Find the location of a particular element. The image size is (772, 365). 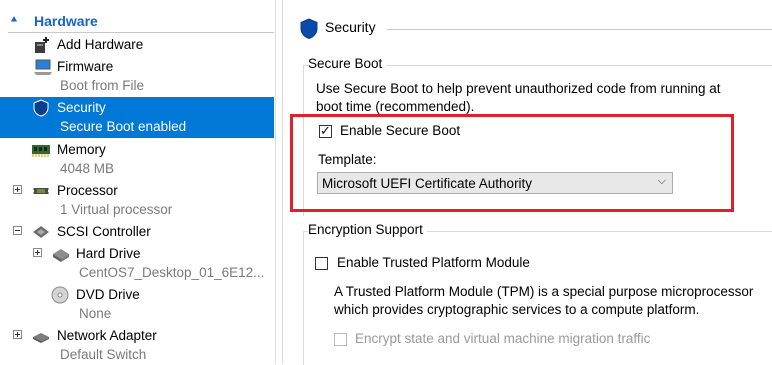

hardware-group-header: ⯅ Hardware is located at coordinates (137, 22).